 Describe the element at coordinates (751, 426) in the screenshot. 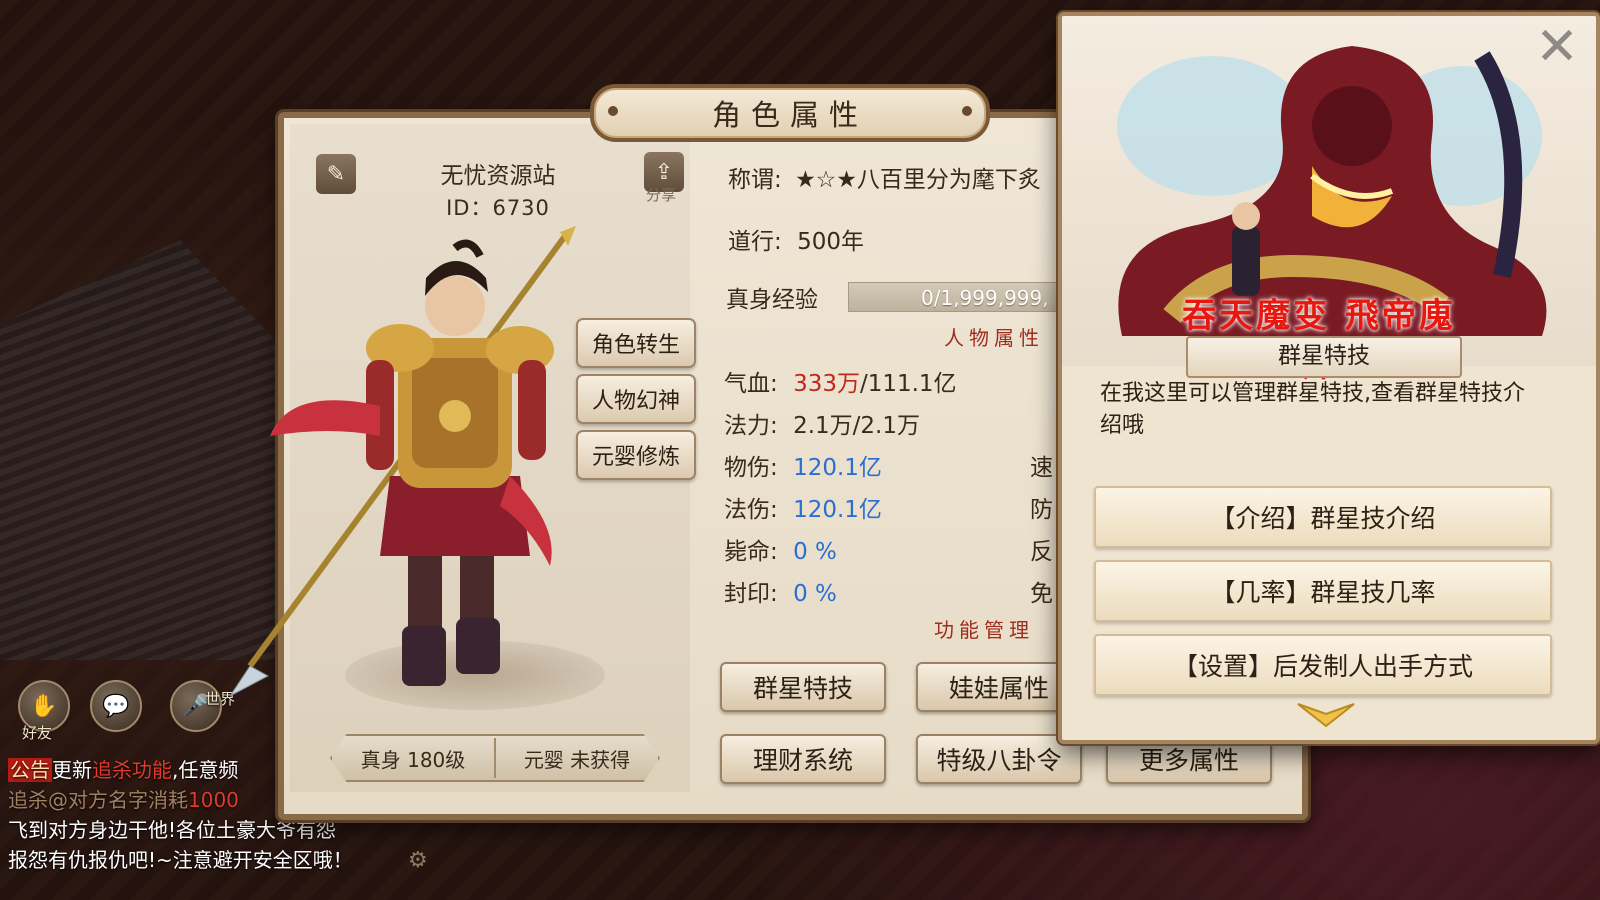

I see `mp-label: 法力:` at that location.